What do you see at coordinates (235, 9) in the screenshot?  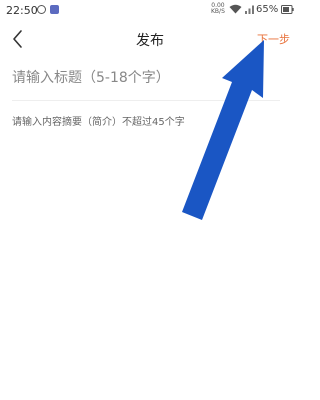 I see `wifi-icon` at bounding box center [235, 9].